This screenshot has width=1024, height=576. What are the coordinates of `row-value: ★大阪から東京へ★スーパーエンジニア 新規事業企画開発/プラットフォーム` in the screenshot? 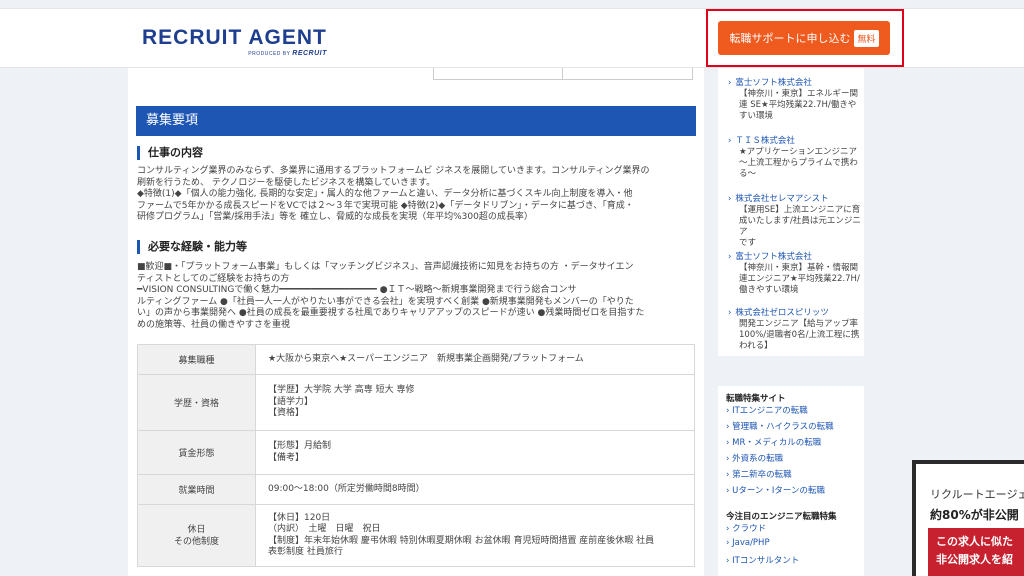 It's located at (475, 359).